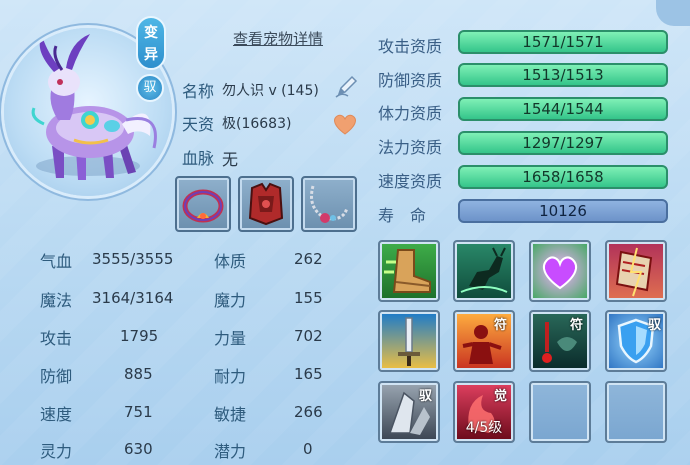  I want to click on aptitude-bar-stamina: 1544/1544, so click(563, 109).